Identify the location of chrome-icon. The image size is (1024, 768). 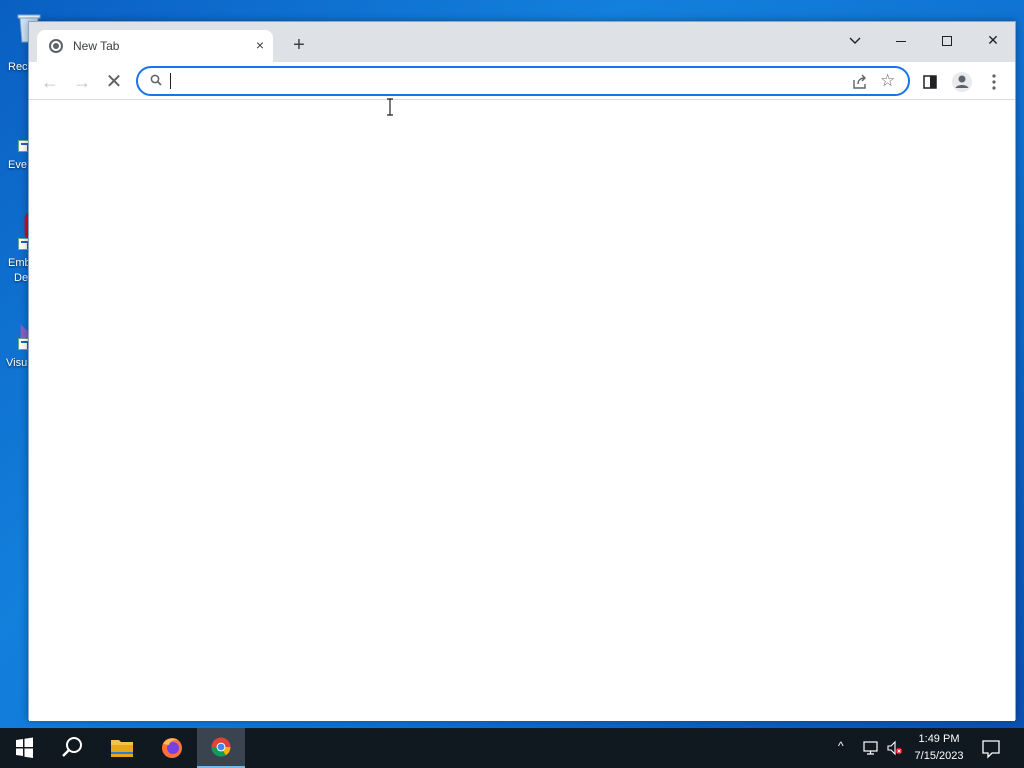
(221, 748).